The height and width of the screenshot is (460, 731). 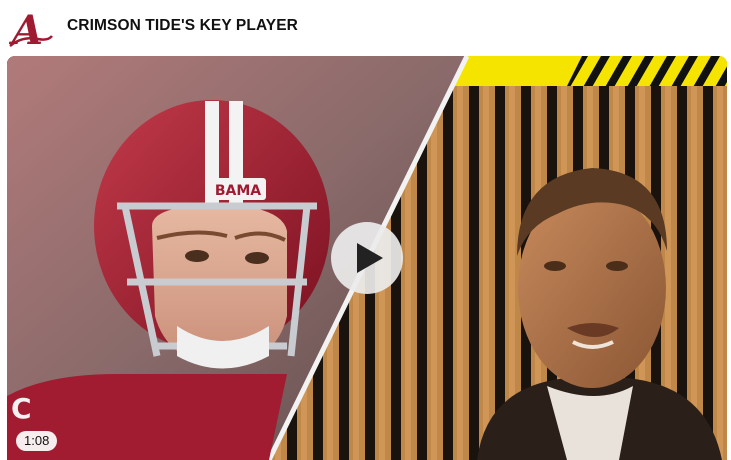 What do you see at coordinates (365, 28) in the screenshot?
I see `header: A CRIMSON TIDE'S KEY PLAYER` at bounding box center [365, 28].